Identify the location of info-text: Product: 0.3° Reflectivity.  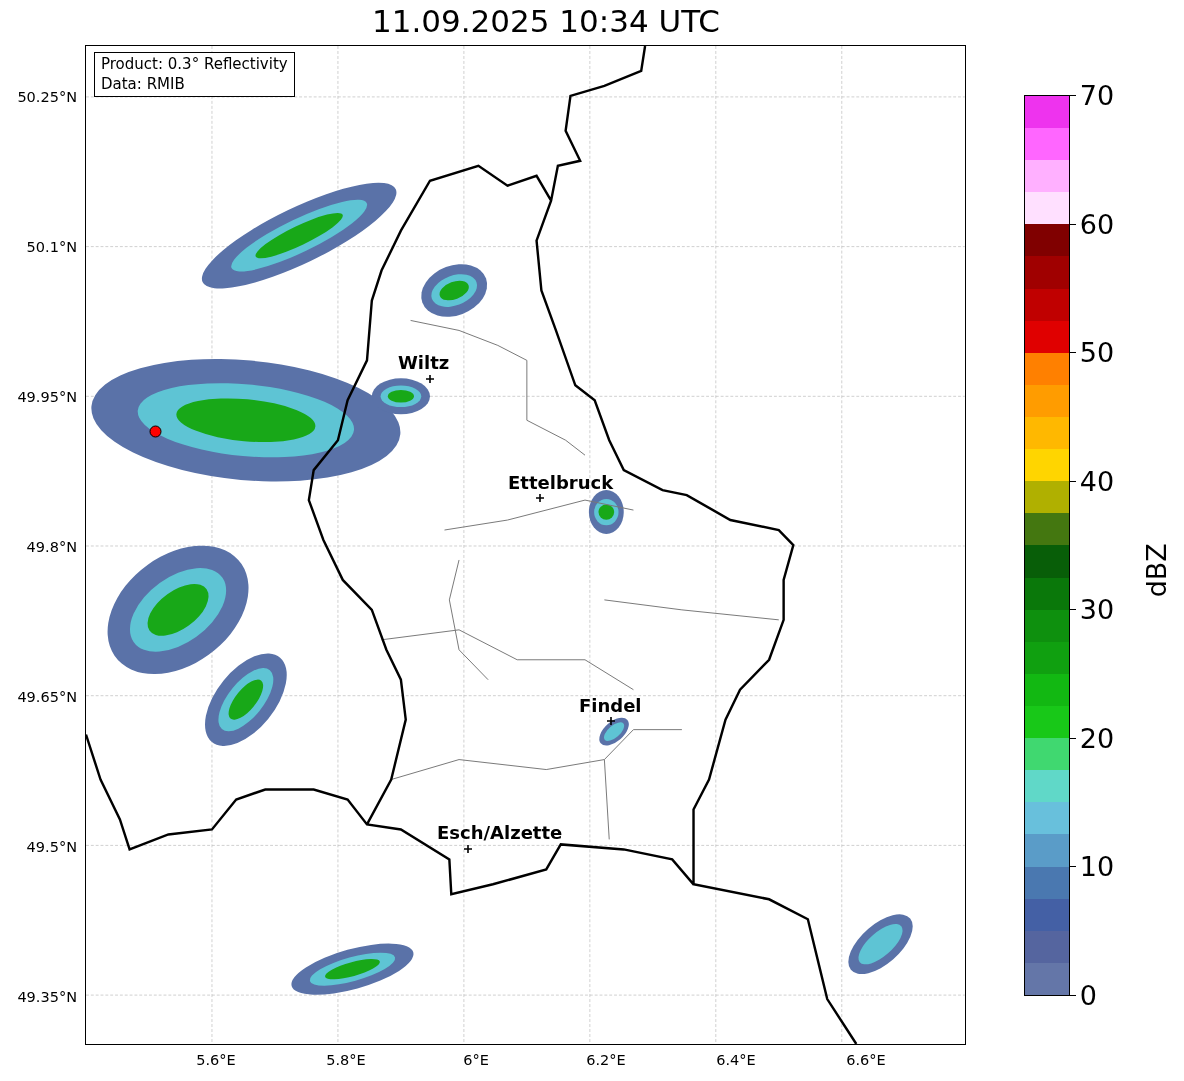
(194, 65).